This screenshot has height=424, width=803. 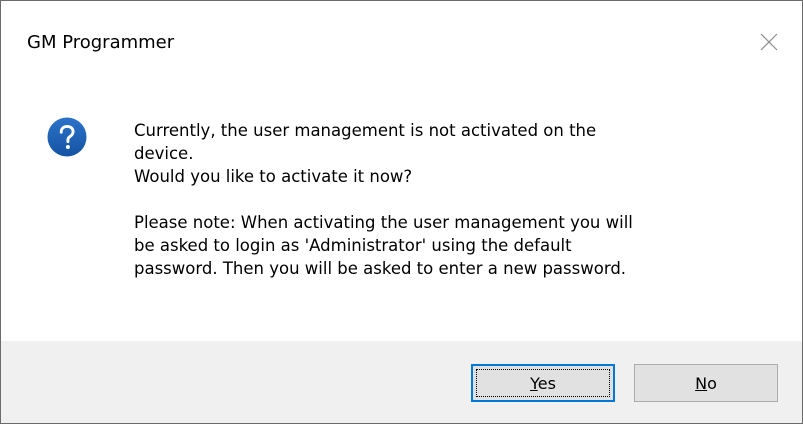 I want to click on close-button, so click(x=769, y=42).